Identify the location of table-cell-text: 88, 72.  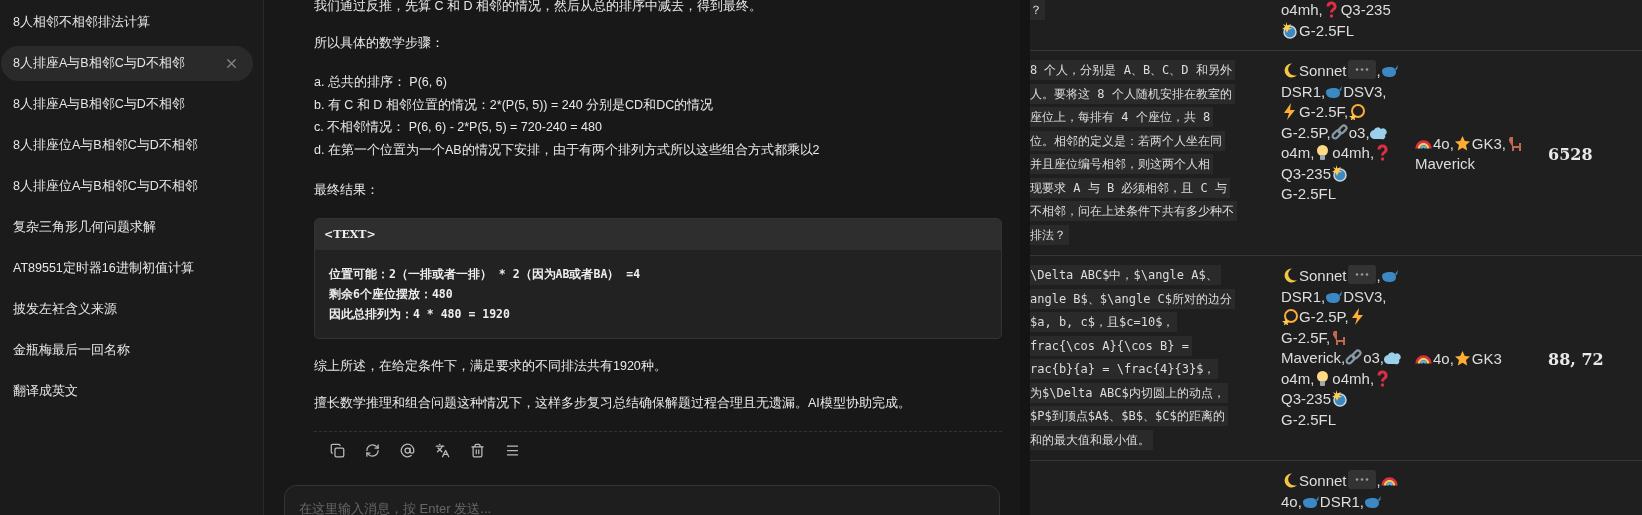
(1576, 359).